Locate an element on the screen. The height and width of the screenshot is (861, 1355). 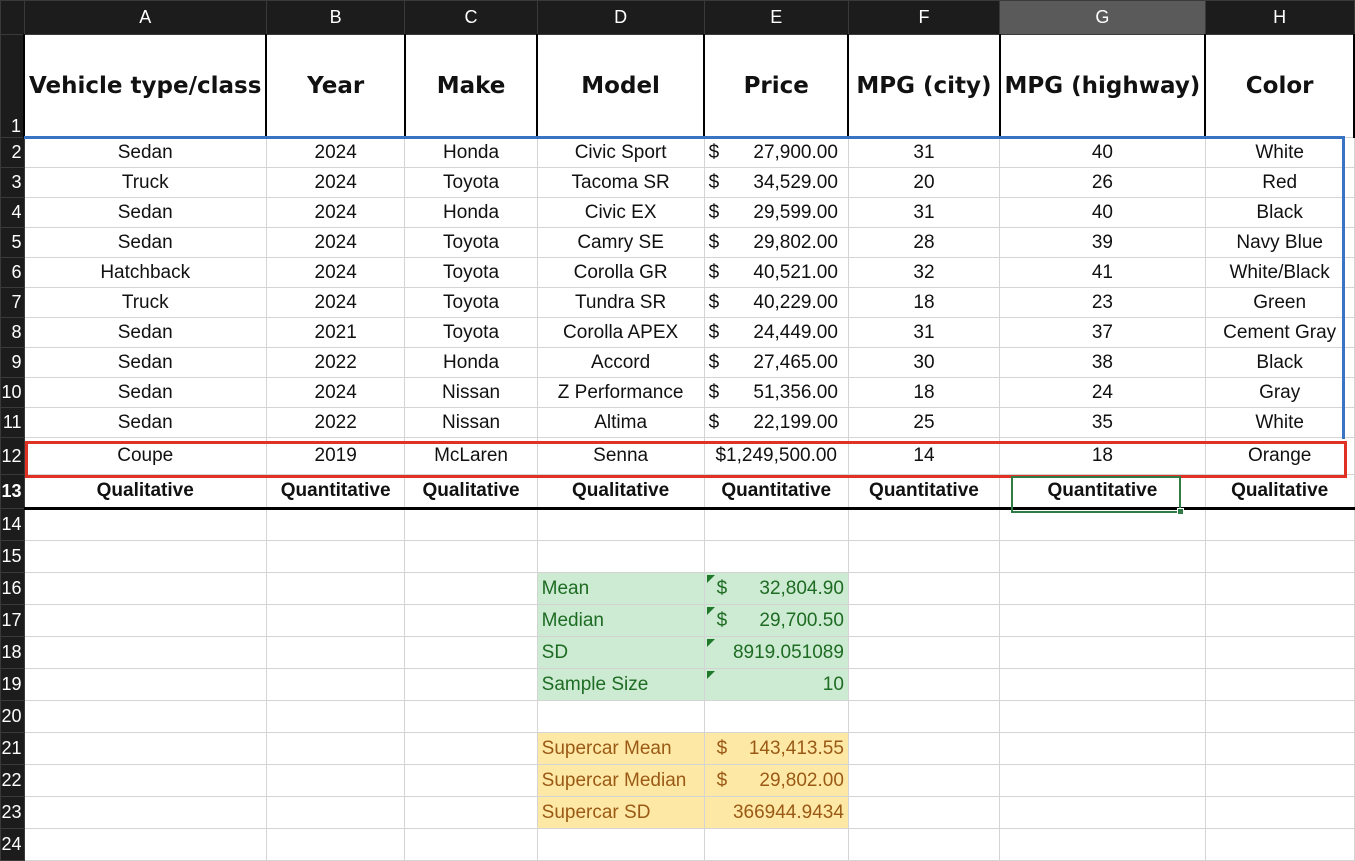
table-cell: Corolla GR is located at coordinates (620, 272).